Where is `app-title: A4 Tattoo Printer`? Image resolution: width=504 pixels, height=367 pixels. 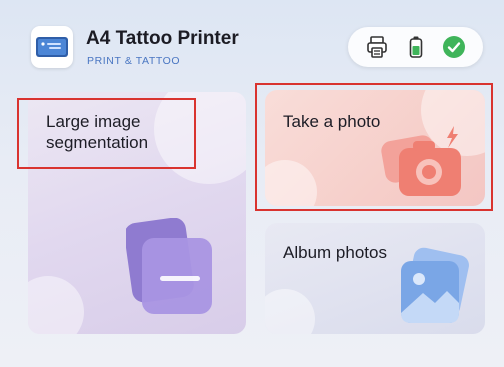 app-title: A4 Tattoo Printer is located at coordinates (162, 38).